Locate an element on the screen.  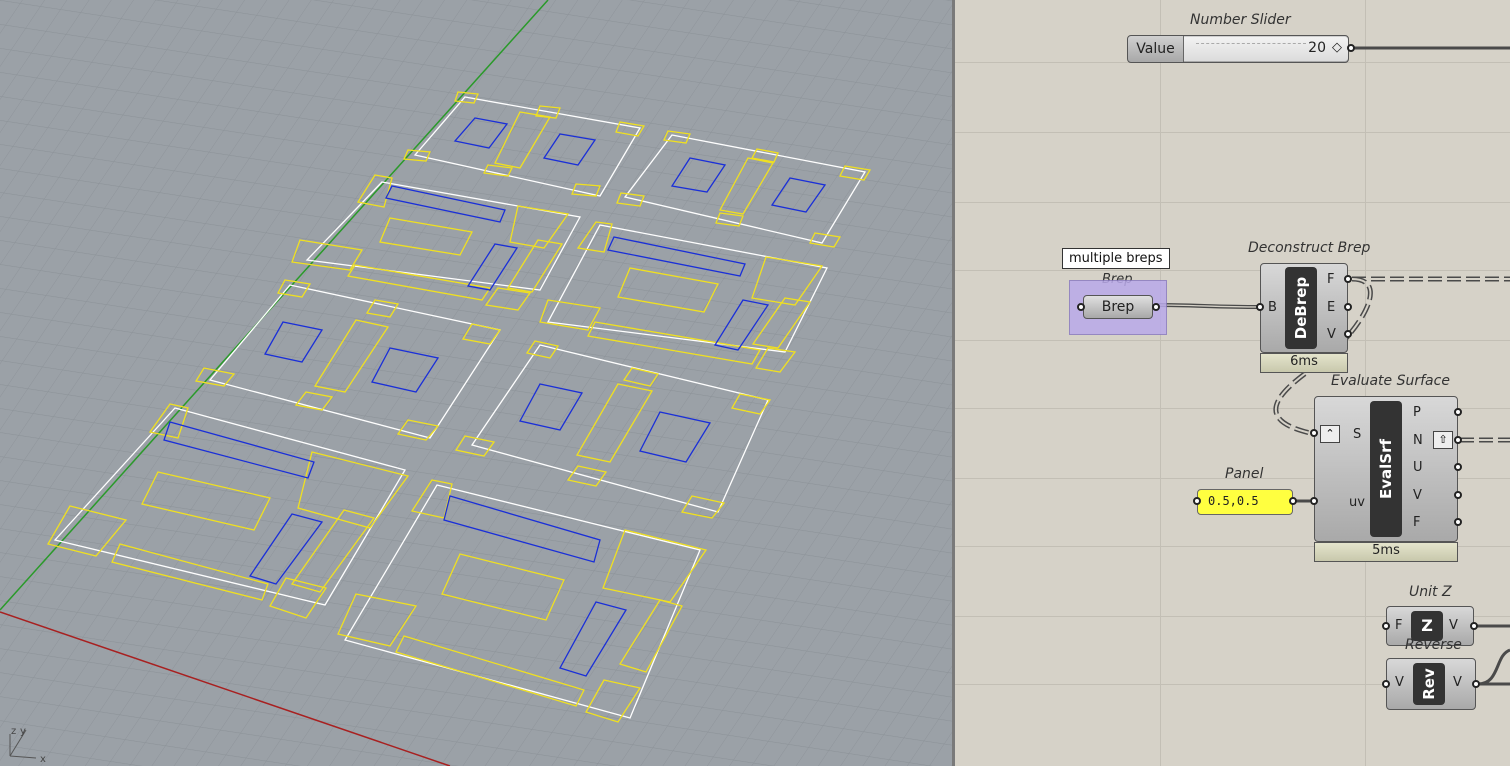
debrep-output-f: F is located at coordinates (1331, 279).